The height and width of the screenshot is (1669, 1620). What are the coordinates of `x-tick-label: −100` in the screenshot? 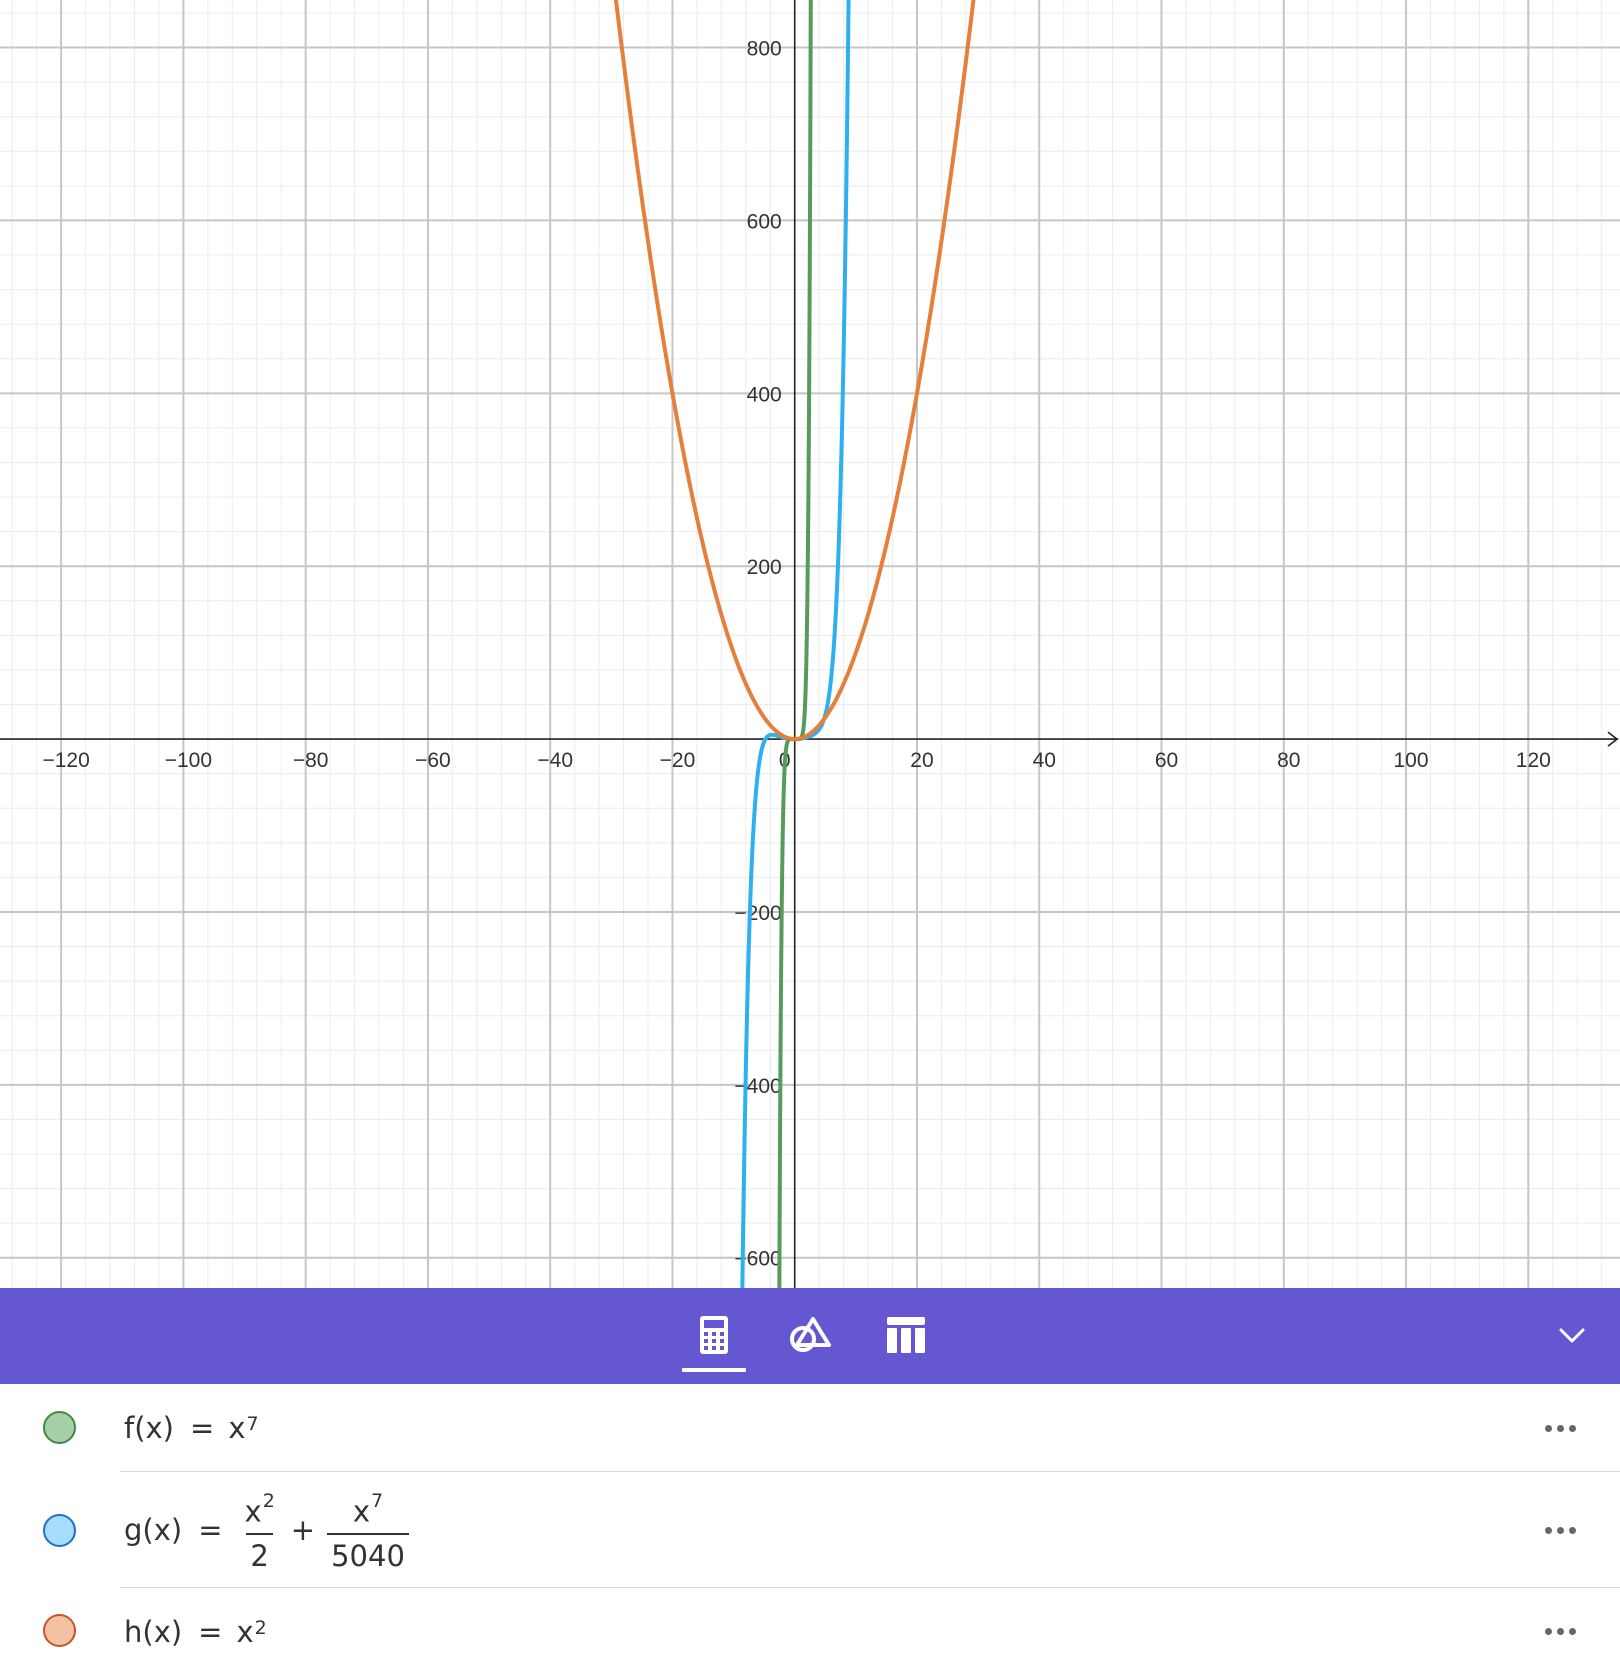 It's located at (188, 760).